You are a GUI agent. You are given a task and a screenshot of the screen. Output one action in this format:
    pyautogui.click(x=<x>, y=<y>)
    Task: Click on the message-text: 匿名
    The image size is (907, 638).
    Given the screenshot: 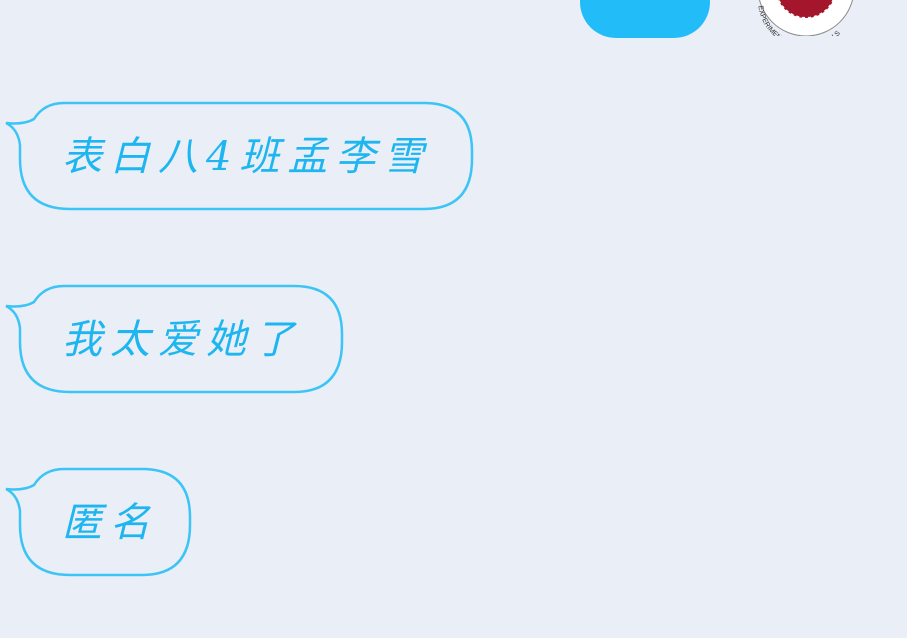 What is the action you would take?
    pyautogui.click(x=110, y=523)
    